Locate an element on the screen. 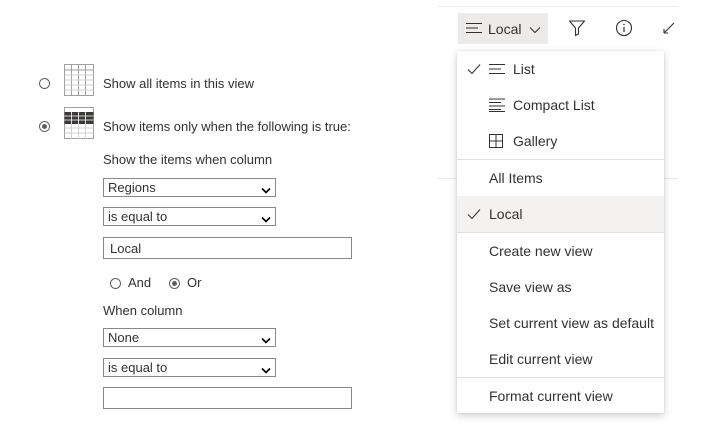  menu-item-gallery: Gallery is located at coordinates (560, 141).